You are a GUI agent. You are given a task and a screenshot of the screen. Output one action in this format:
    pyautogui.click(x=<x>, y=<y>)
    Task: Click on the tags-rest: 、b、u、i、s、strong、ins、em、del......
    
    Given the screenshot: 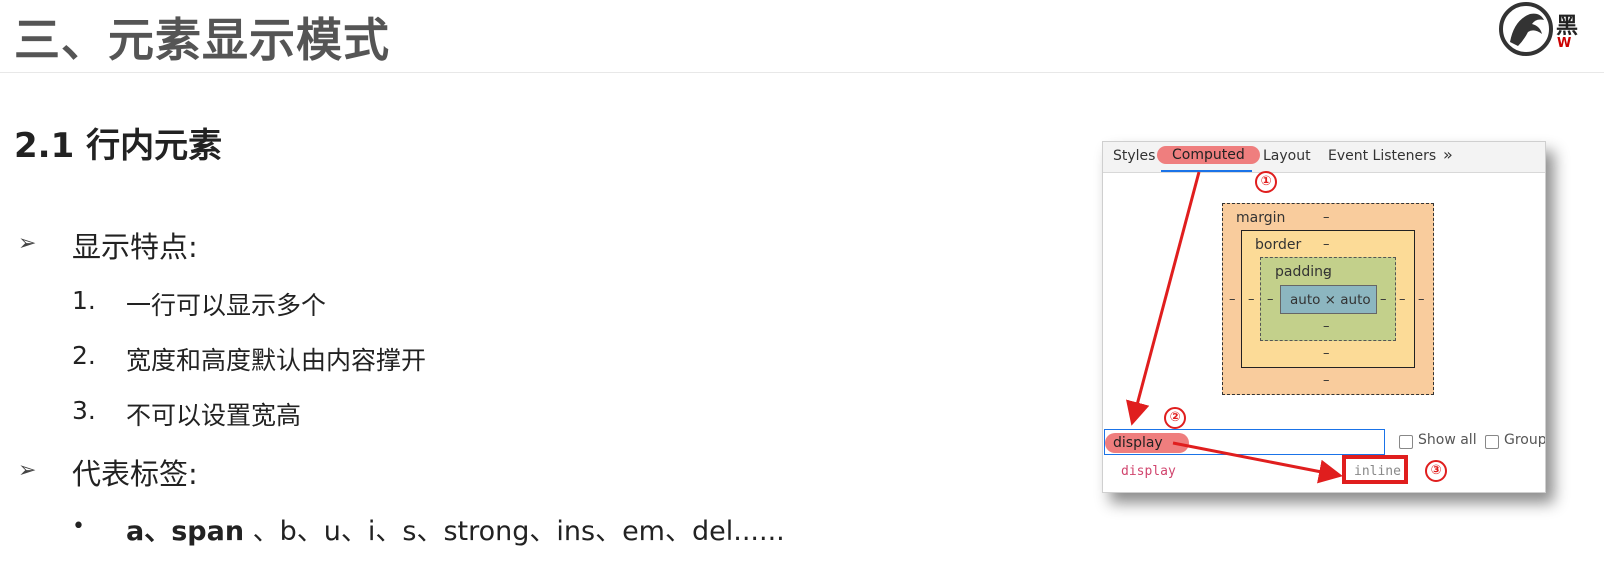 What is the action you would take?
    pyautogui.click(x=514, y=531)
    